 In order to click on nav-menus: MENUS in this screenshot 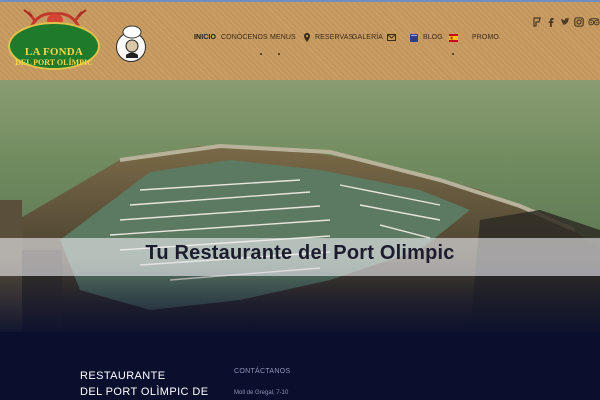, I will do `click(283, 37)`.